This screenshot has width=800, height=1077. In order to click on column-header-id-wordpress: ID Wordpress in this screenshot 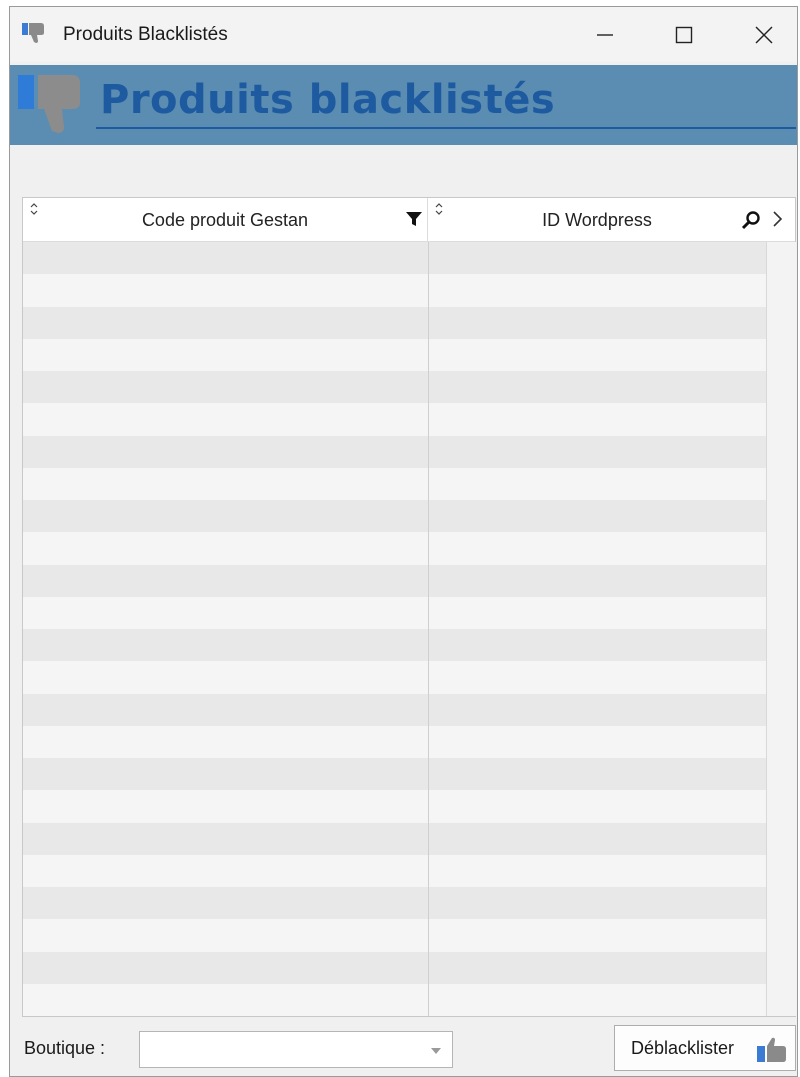, I will do `click(597, 220)`.